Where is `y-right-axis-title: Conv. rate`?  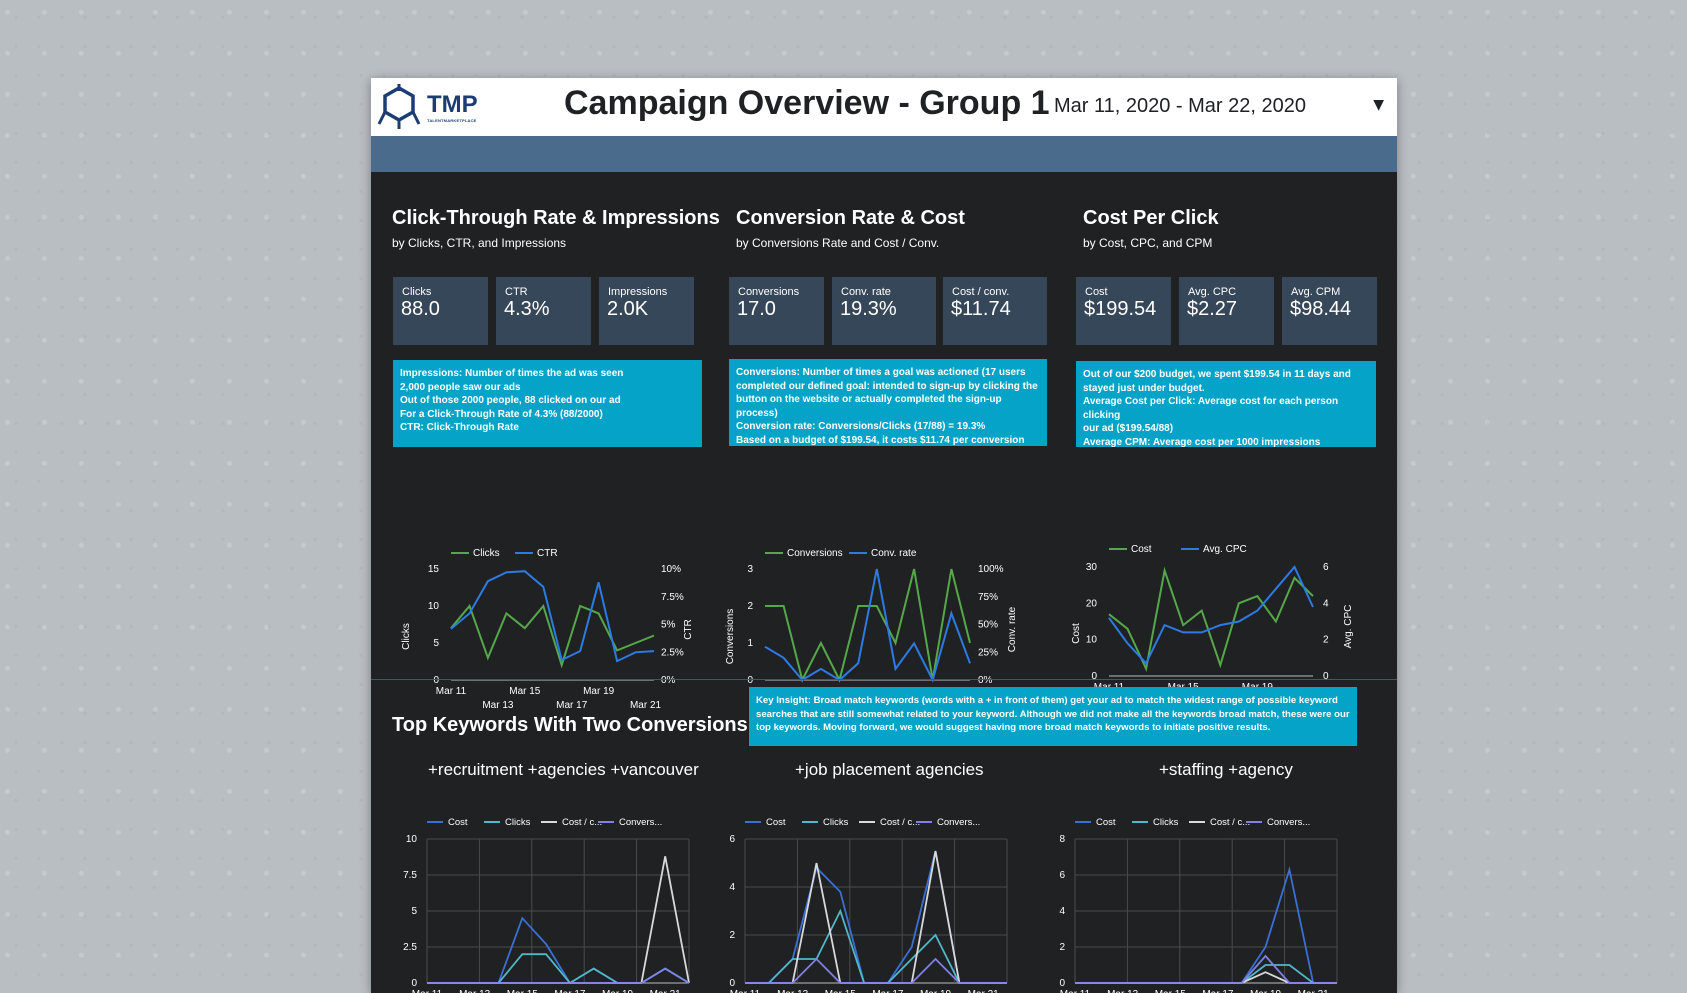 y-right-axis-title: Conv. rate is located at coordinates (1012, 629).